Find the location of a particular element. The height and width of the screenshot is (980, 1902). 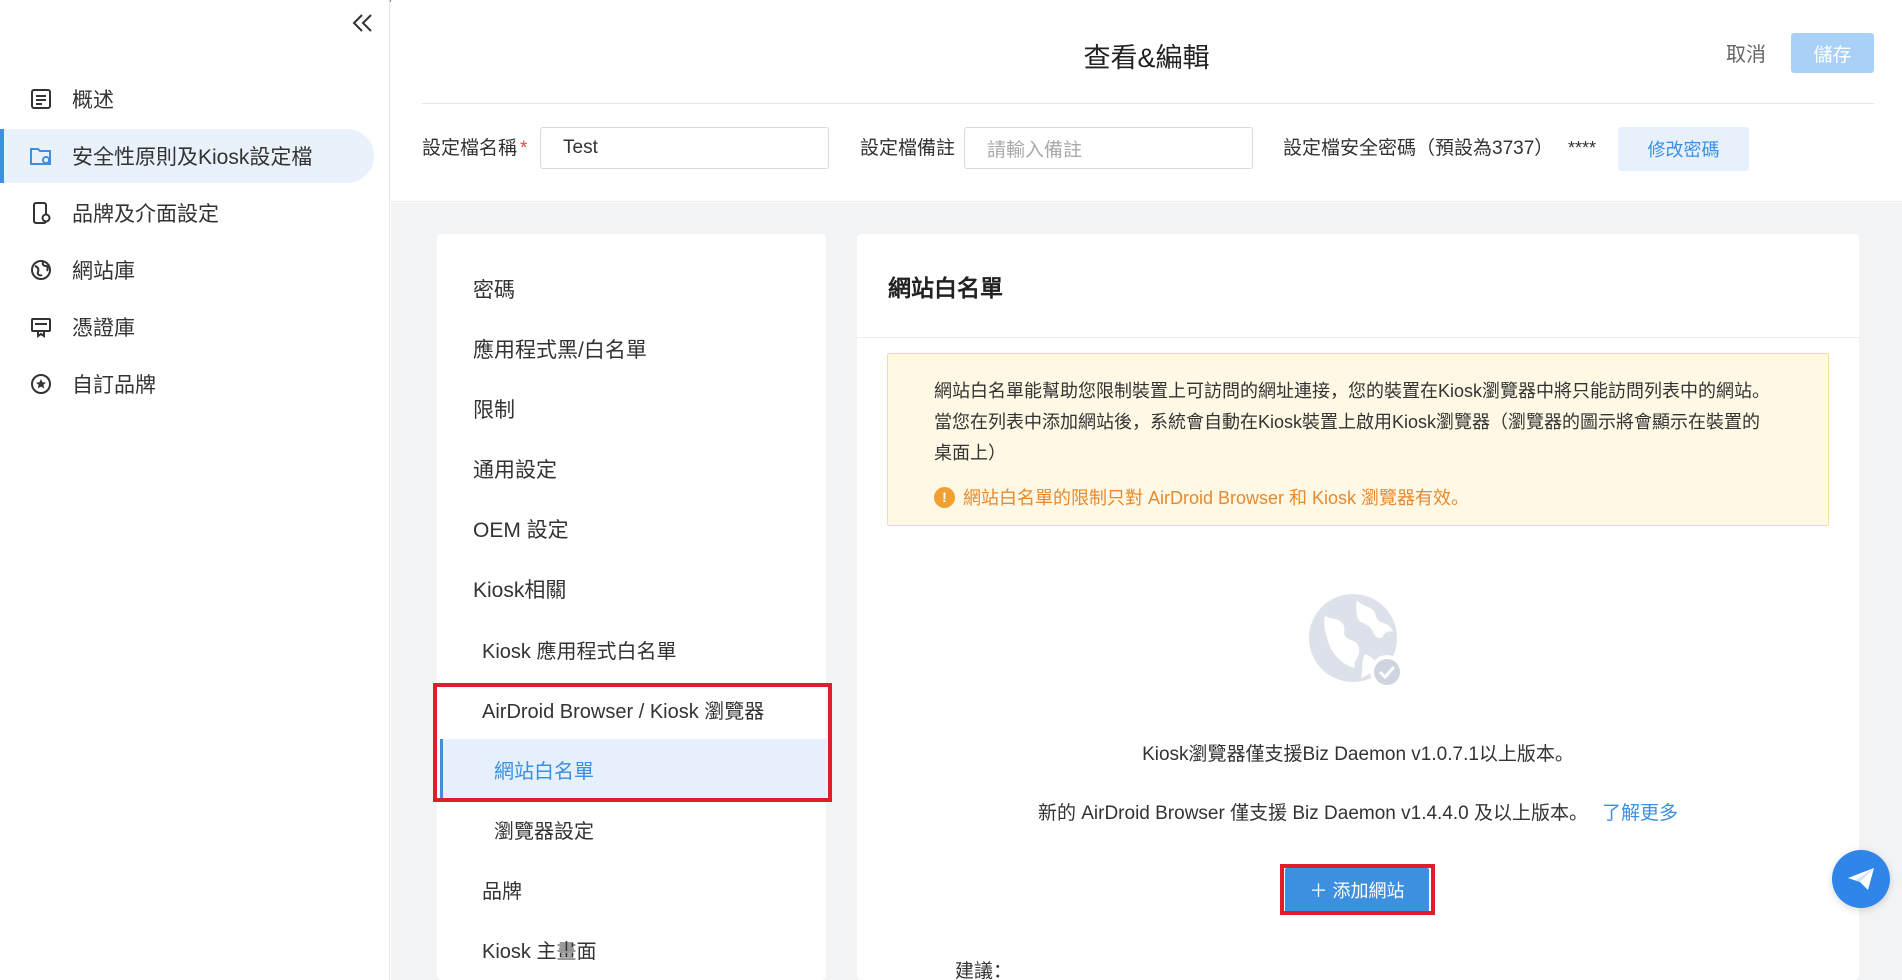

settings-item-kiosk-home: Kiosk 主畫面 is located at coordinates (539, 949).